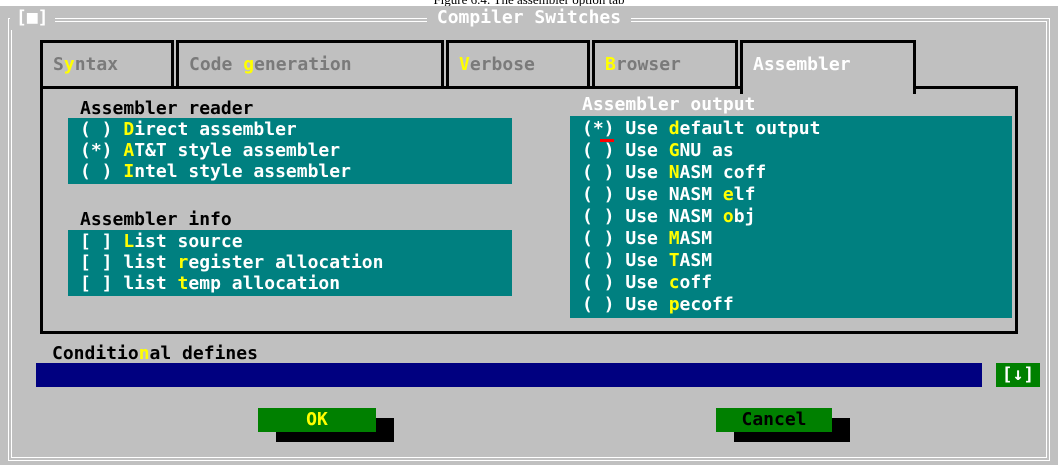 Image resolution: width=1058 pixels, height=465 pixels. What do you see at coordinates (774, 420) in the screenshot?
I see `cancel-button: Cancel` at bounding box center [774, 420].